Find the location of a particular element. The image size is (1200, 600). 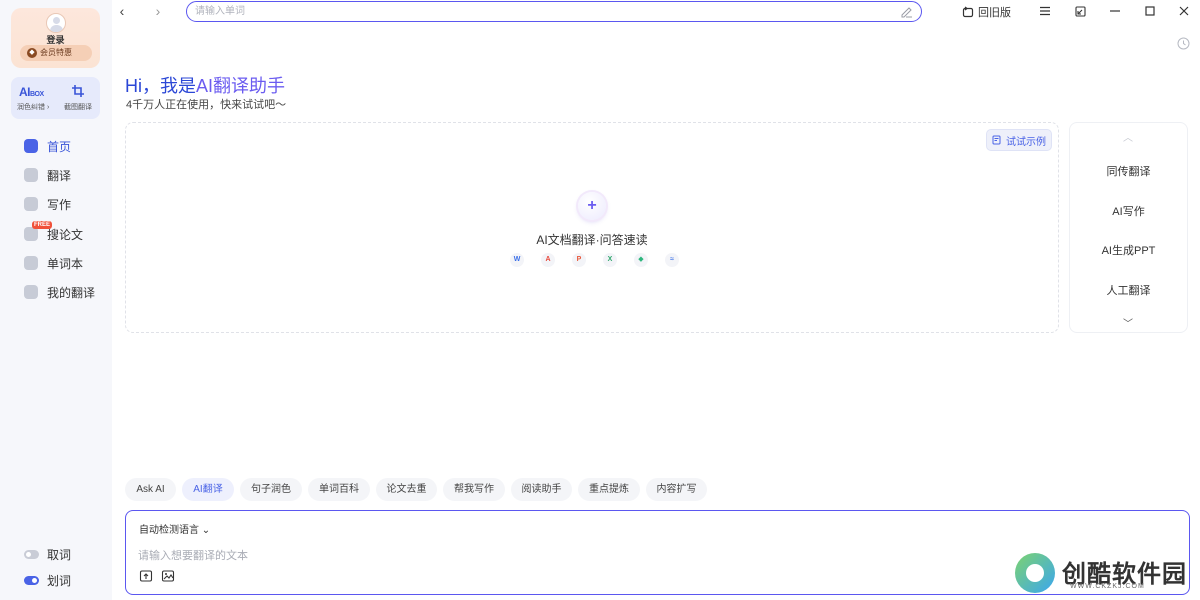

feature-human-translate: 人工翻译 is located at coordinates (1128, 290).